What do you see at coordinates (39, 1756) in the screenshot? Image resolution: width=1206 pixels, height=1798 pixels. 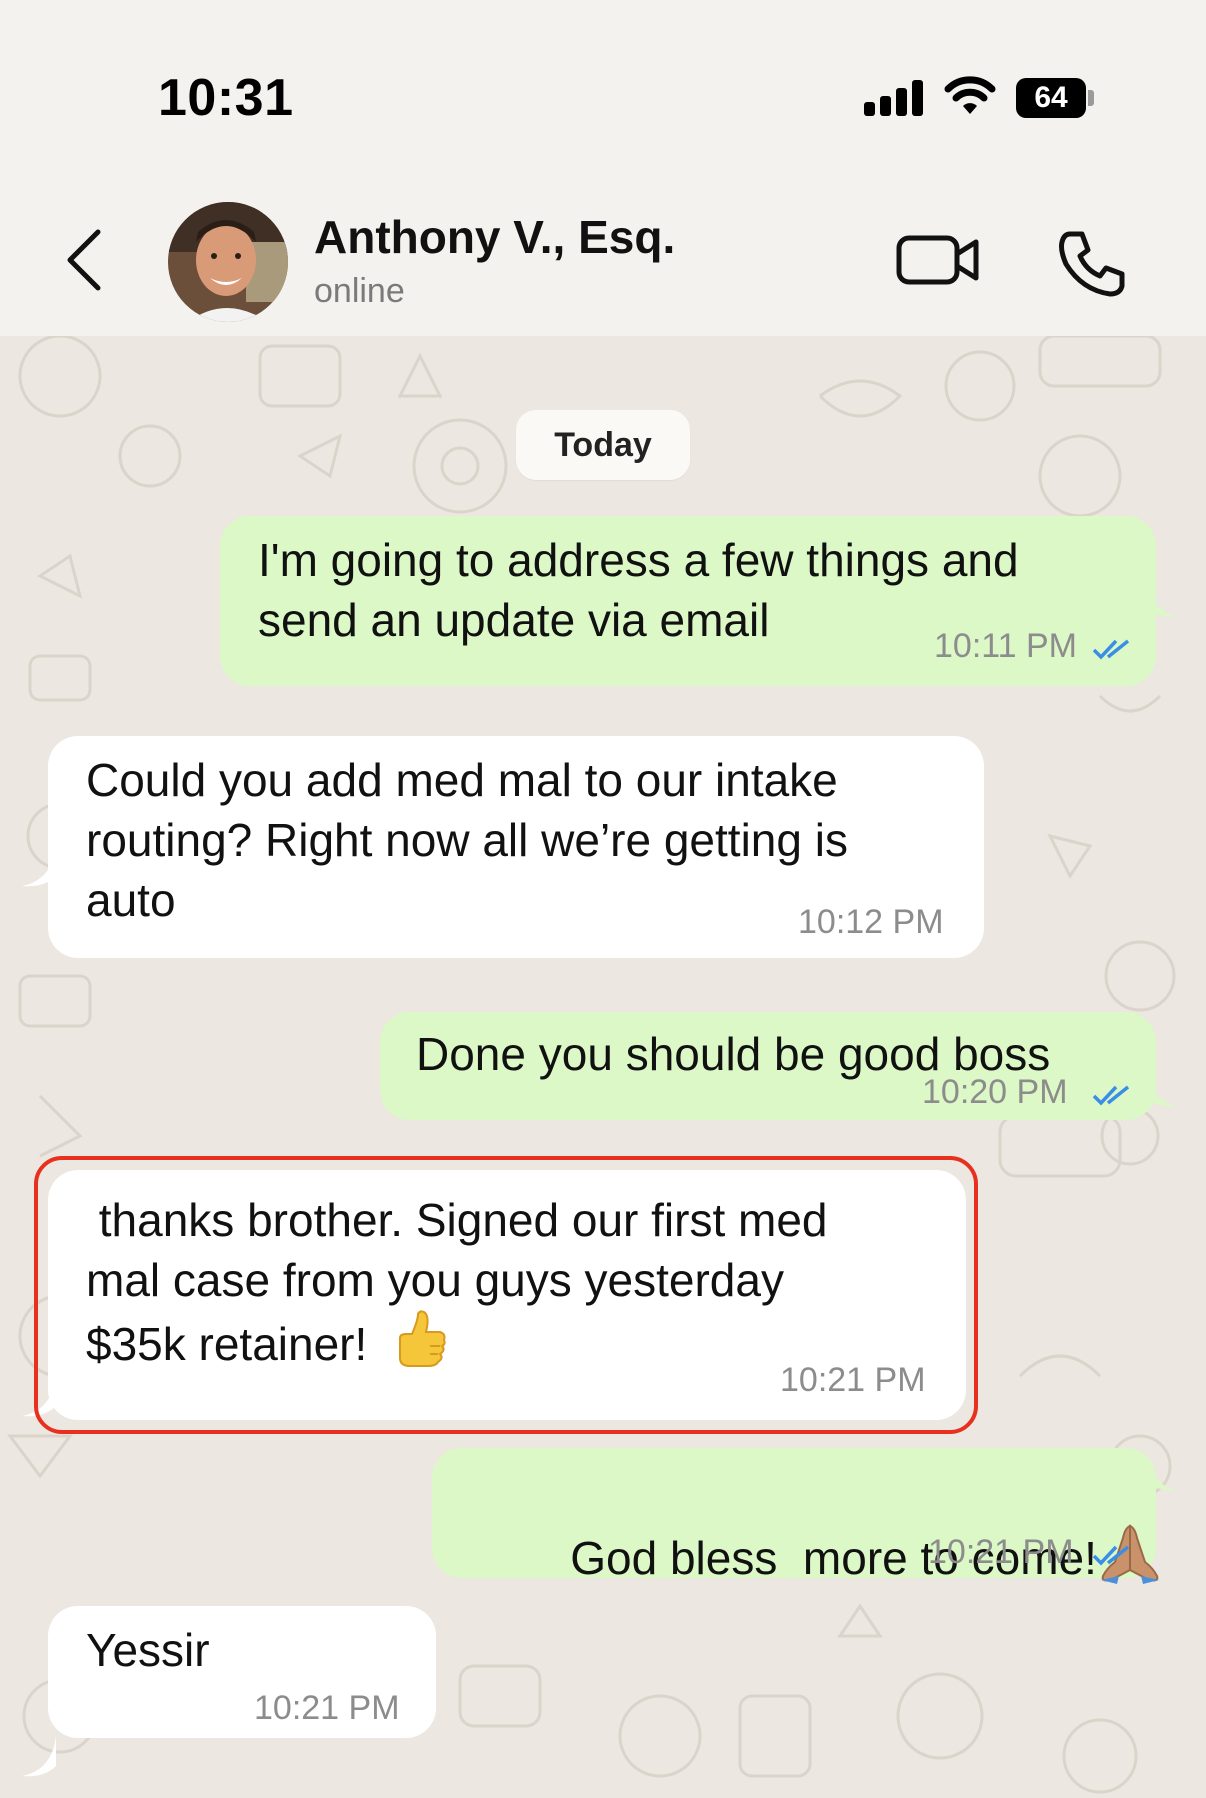 I see `bubble-tail` at bounding box center [39, 1756].